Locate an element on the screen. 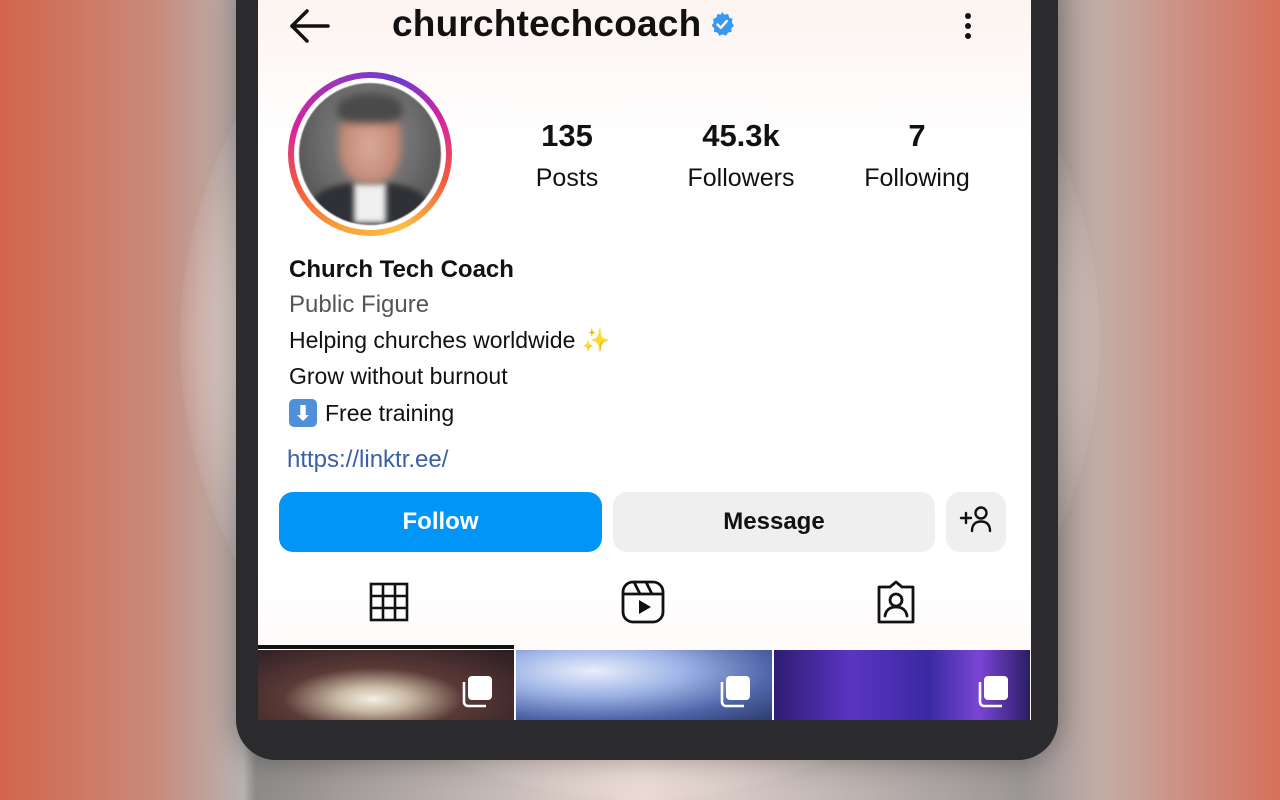 This screenshot has width=1280, height=800. bio-line-1-text: Helping churches worldwide is located at coordinates (432, 340).